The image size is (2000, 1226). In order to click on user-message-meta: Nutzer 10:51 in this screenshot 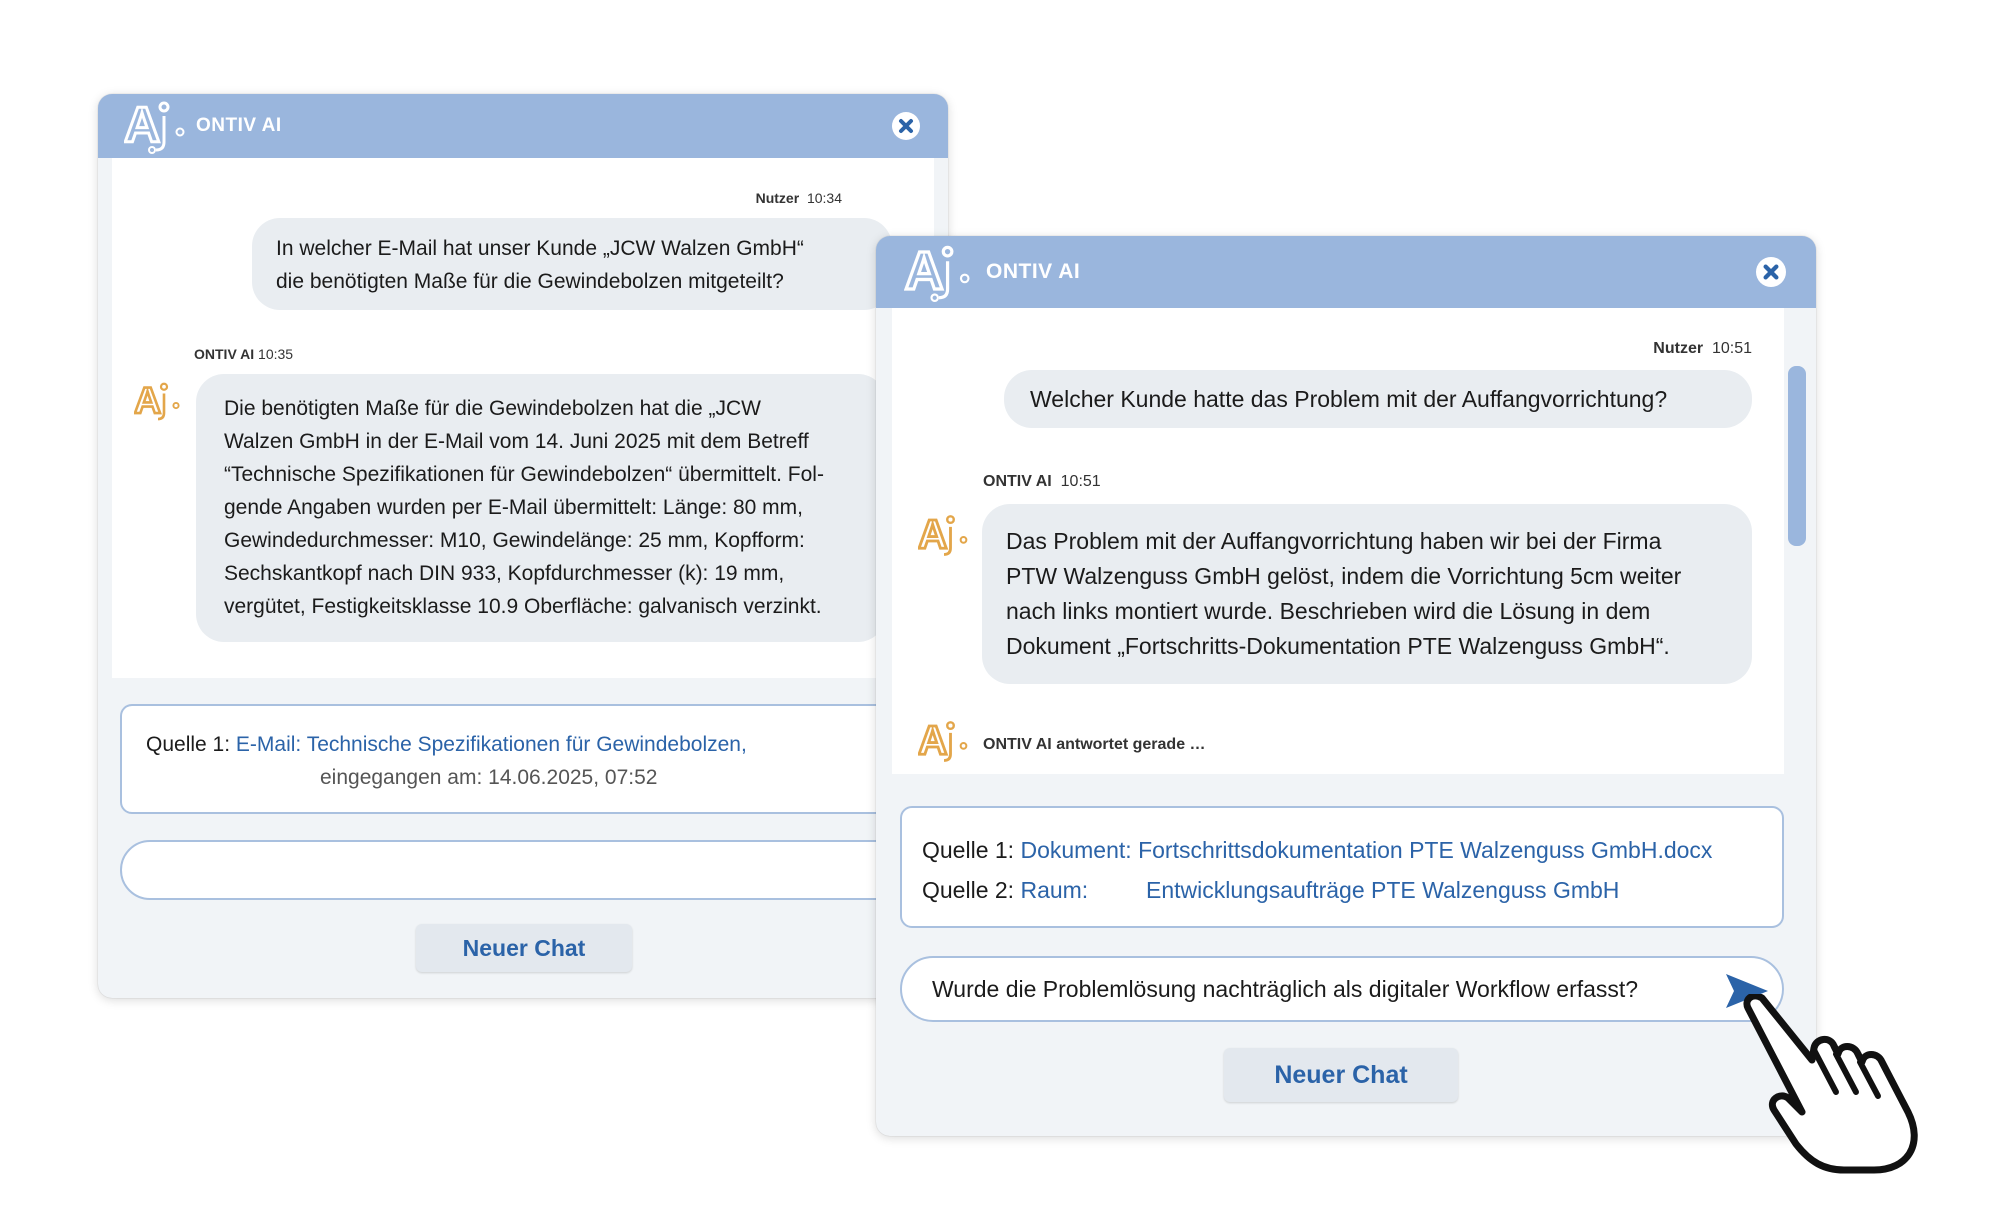, I will do `click(1702, 348)`.